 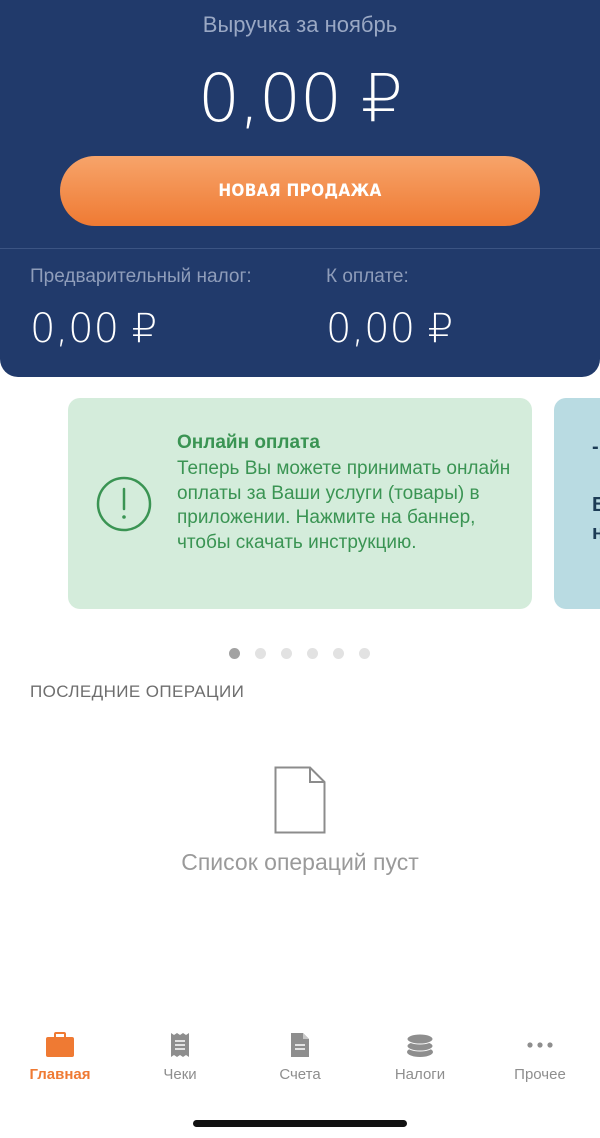 I want to click on tab-receipts: Чеки, so click(x=180, y=1057).